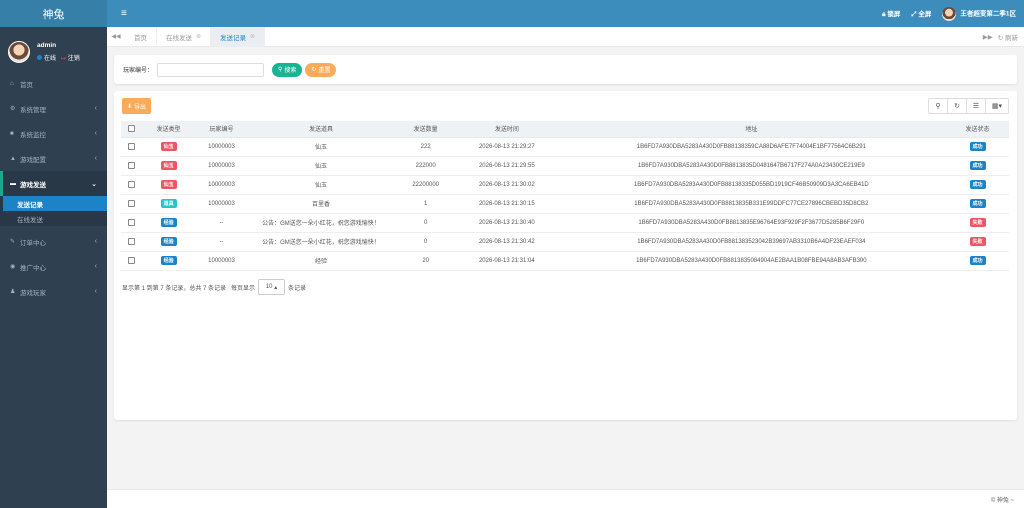 The height and width of the screenshot is (508, 1024). What do you see at coordinates (138, 71) in the screenshot?
I see `player-id-label: 玩家编号：` at bounding box center [138, 71].